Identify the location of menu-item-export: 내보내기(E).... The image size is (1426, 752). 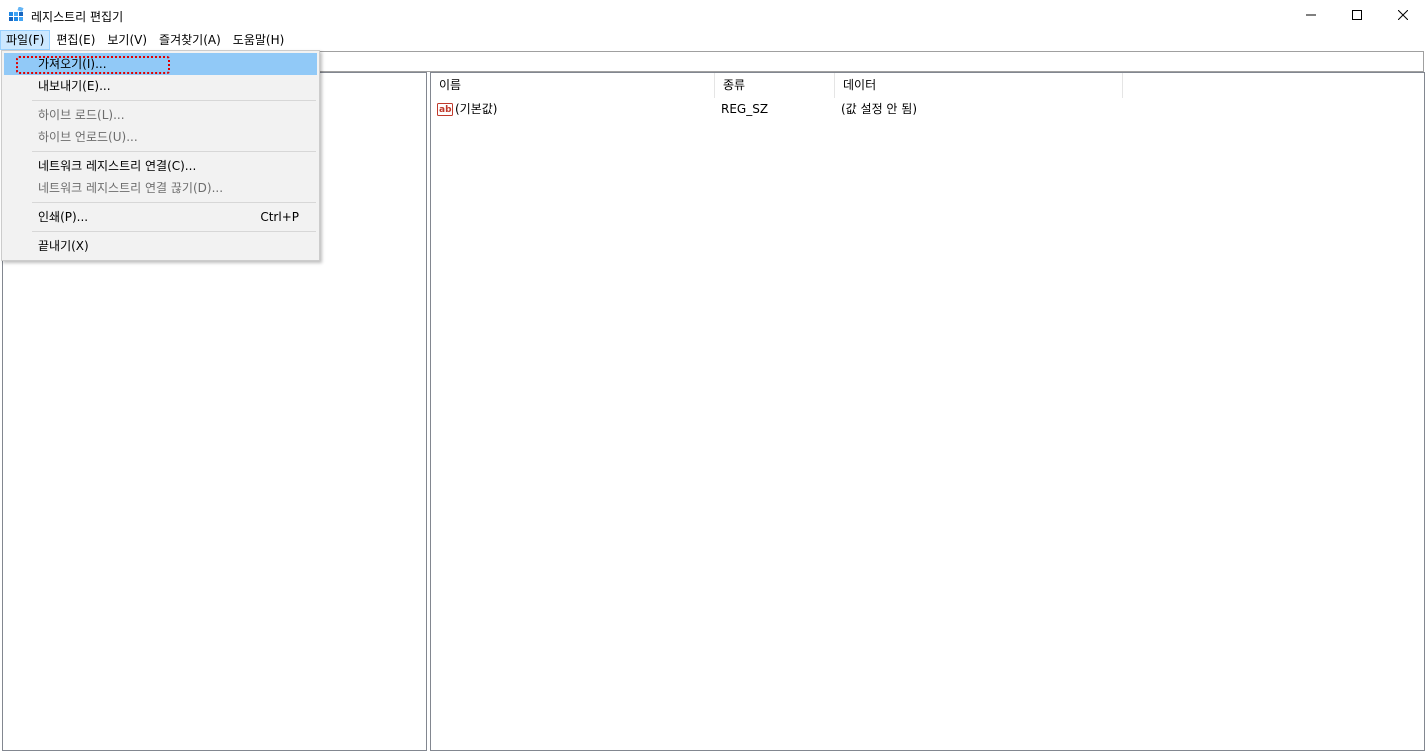
(160, 86).